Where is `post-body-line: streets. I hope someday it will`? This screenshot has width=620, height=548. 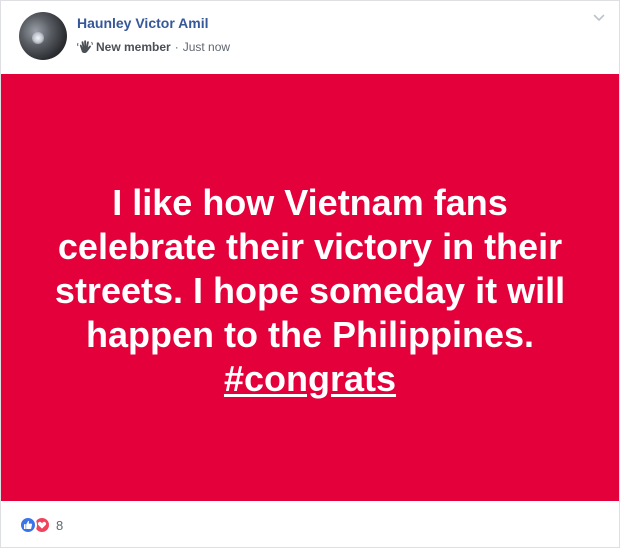 post-body-line: streets. I hope someday it will is located at coordinates (310, 290).